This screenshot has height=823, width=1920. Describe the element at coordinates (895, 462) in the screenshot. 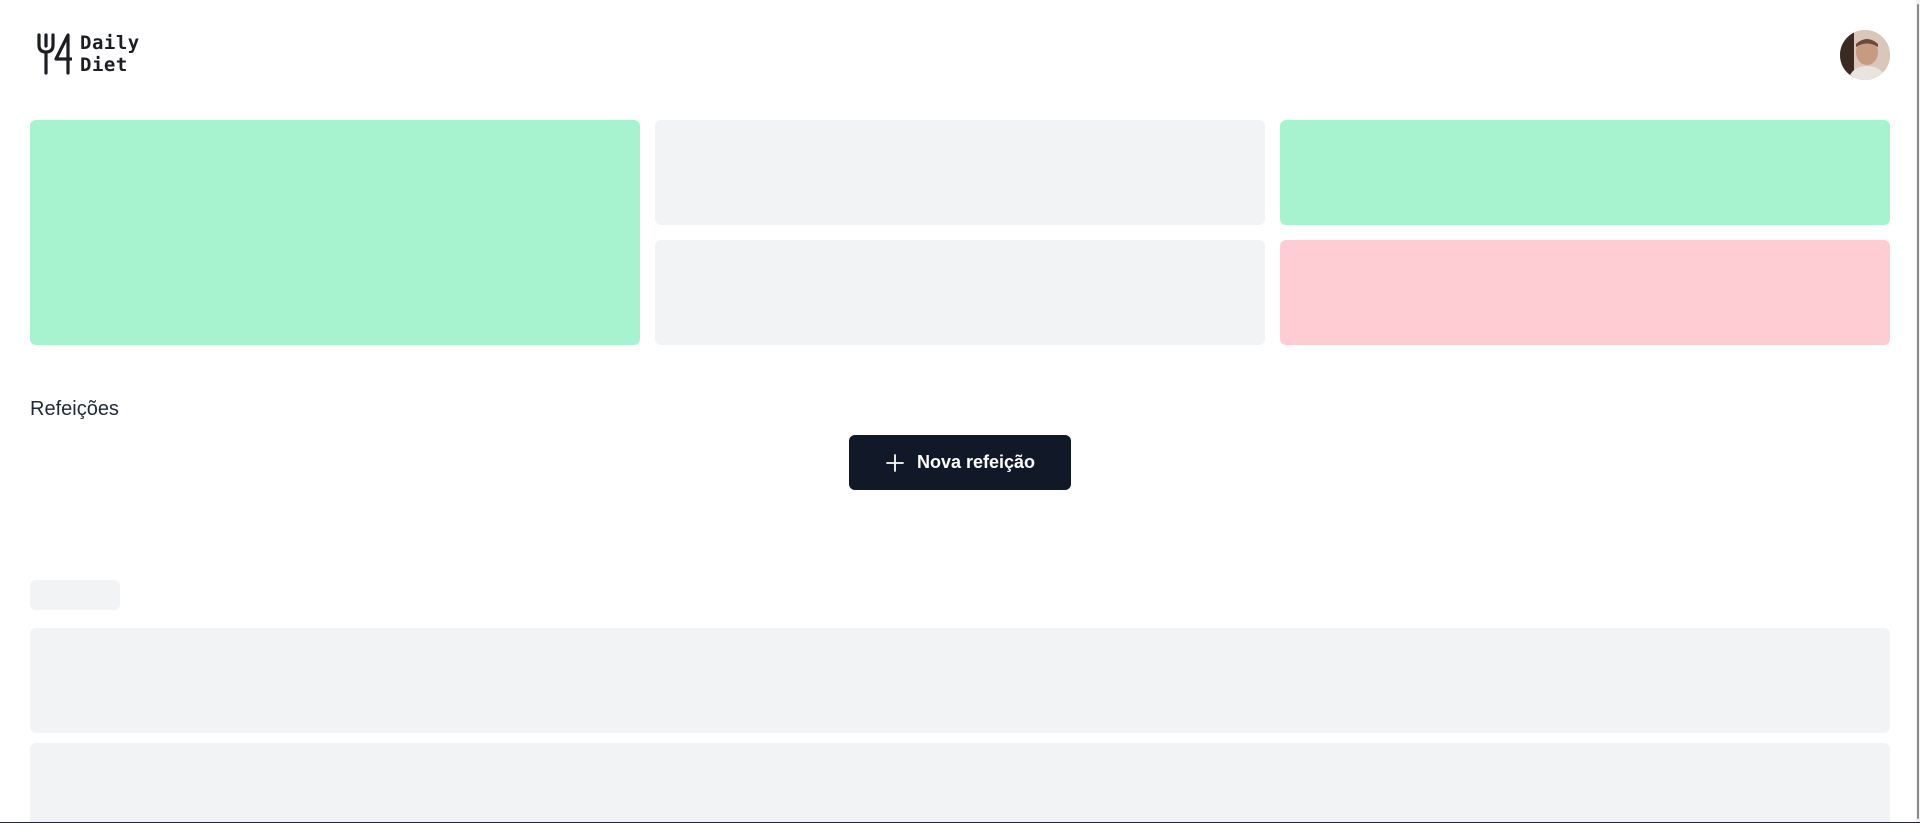

I see `plus-icon` at that location.